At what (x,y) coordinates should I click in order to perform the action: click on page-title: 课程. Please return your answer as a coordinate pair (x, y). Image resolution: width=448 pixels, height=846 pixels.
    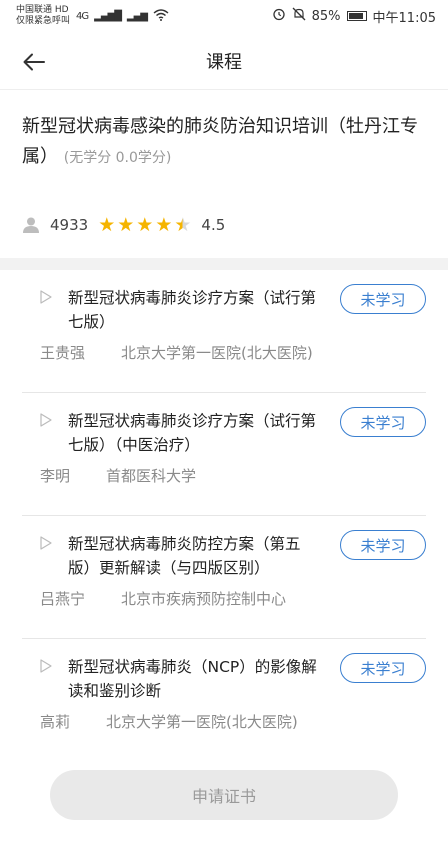
    Looking at the image, I should click on (224, 62).